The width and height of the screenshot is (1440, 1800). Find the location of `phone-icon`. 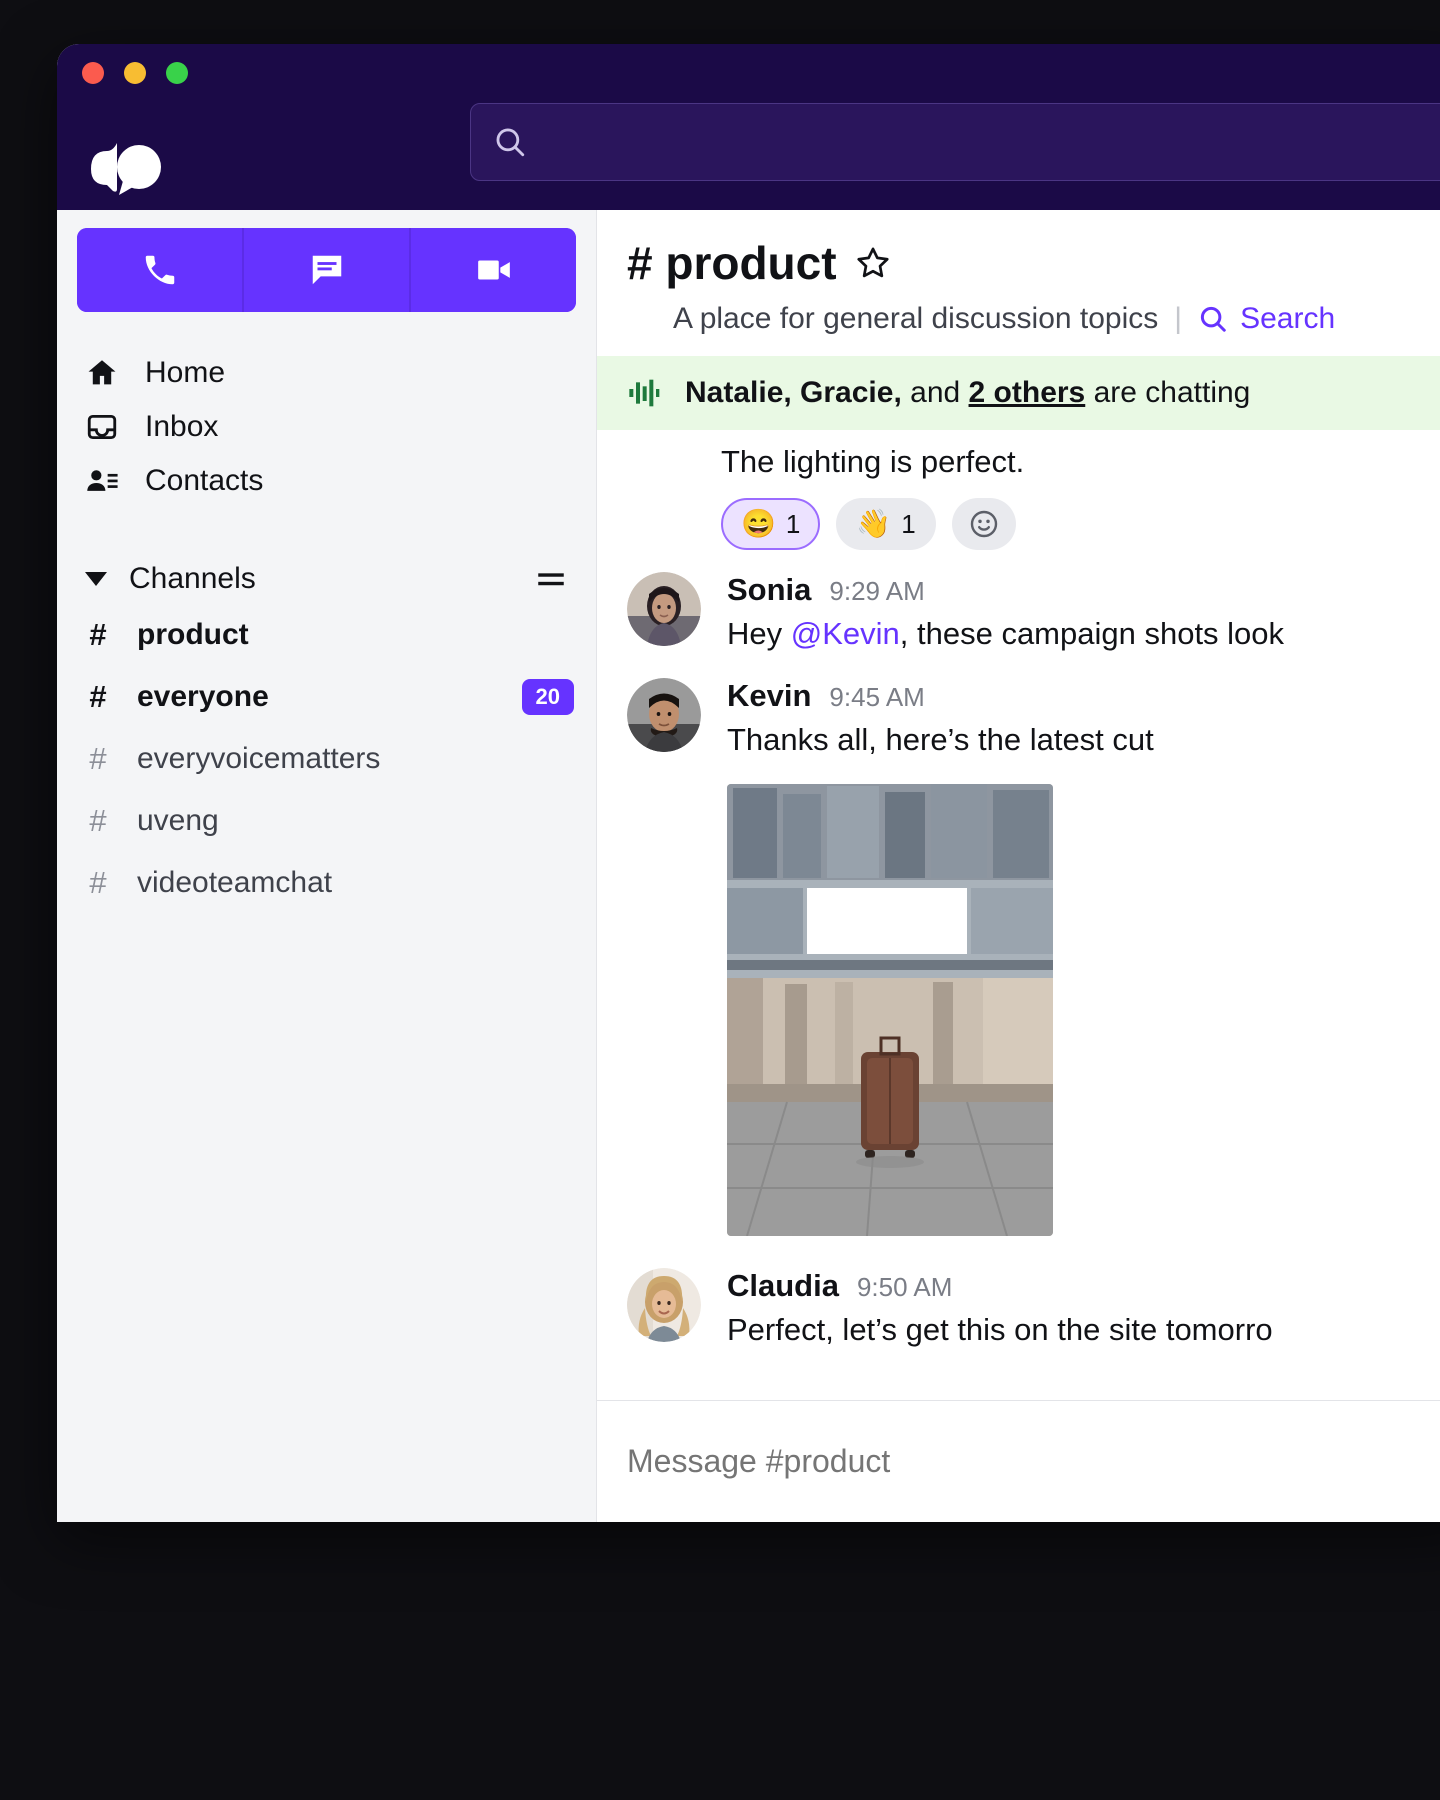

phone-icon is located at coordinates (159, 270).